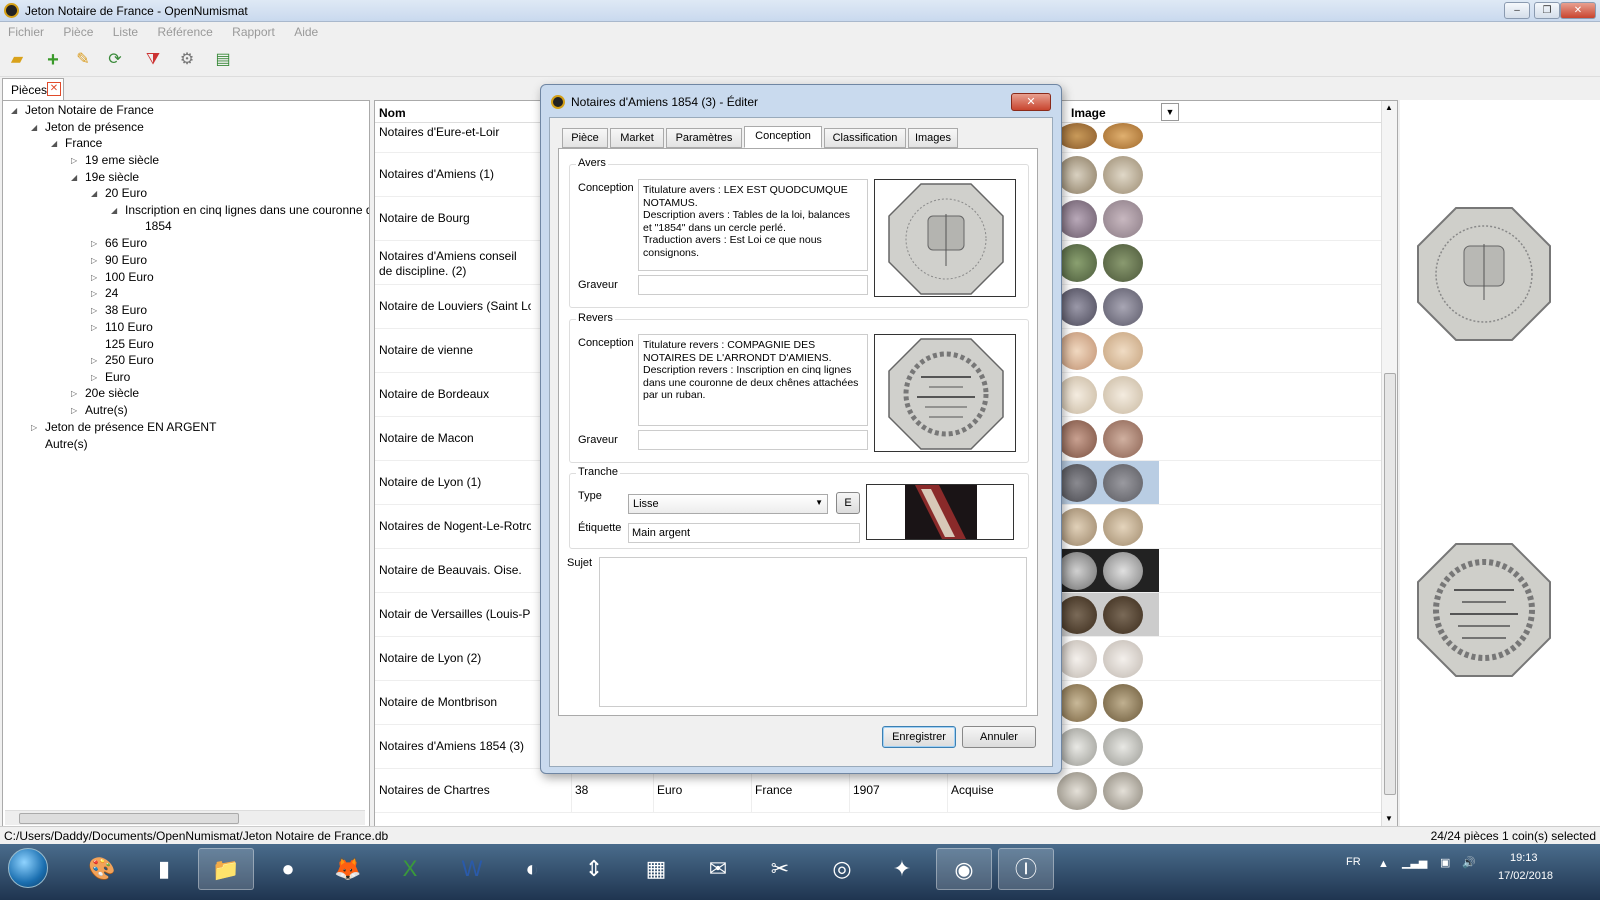 This screenshot has width=1600, height=900. I want to click on add-icon: +, so click(53, 60).